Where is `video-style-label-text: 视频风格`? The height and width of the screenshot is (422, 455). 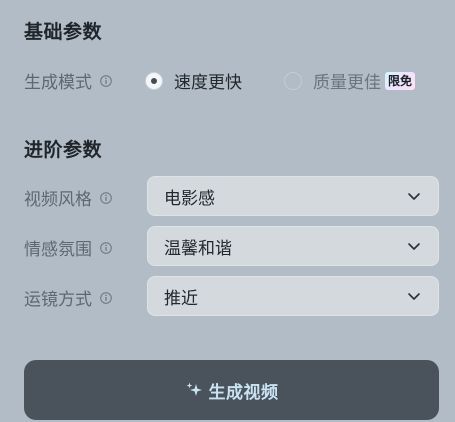
video-style-label-text: 视频风格 is located at coordinates (58, 200).